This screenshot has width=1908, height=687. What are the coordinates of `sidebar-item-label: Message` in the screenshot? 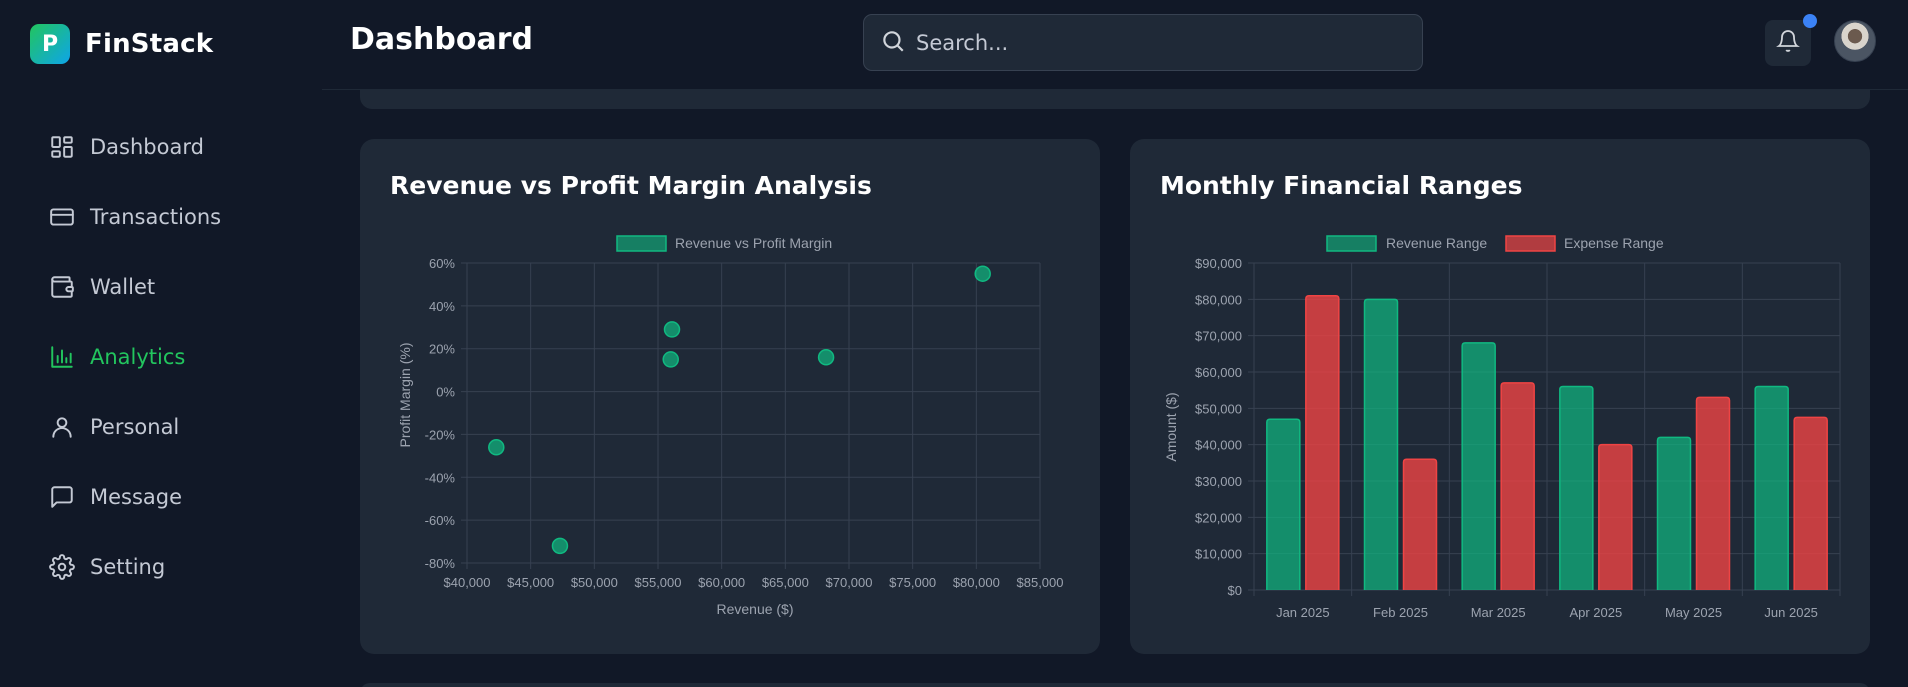 It's located at (136, 497).